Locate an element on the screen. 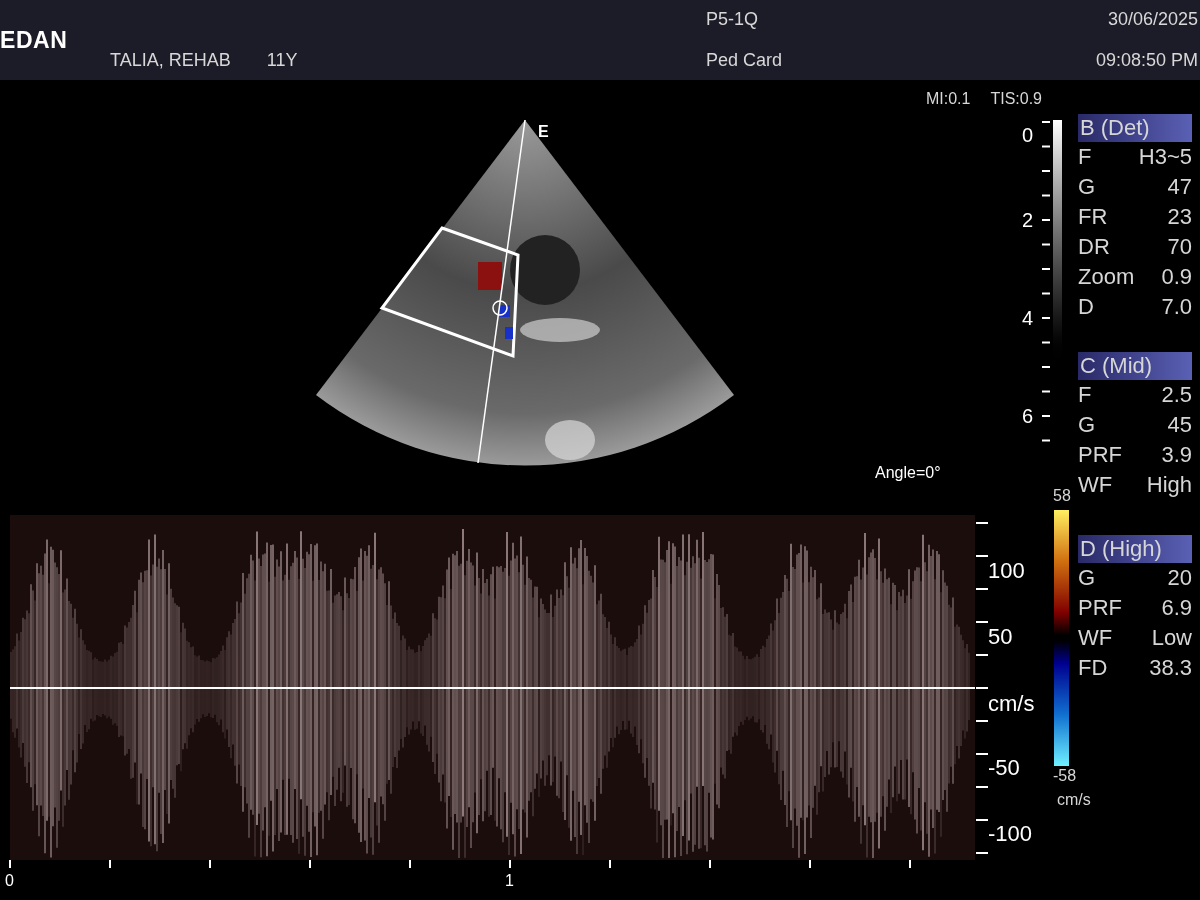 The height and width of the screenshot is (900, 1200). depth-label: 0 is located at coordinates (1028, 135).